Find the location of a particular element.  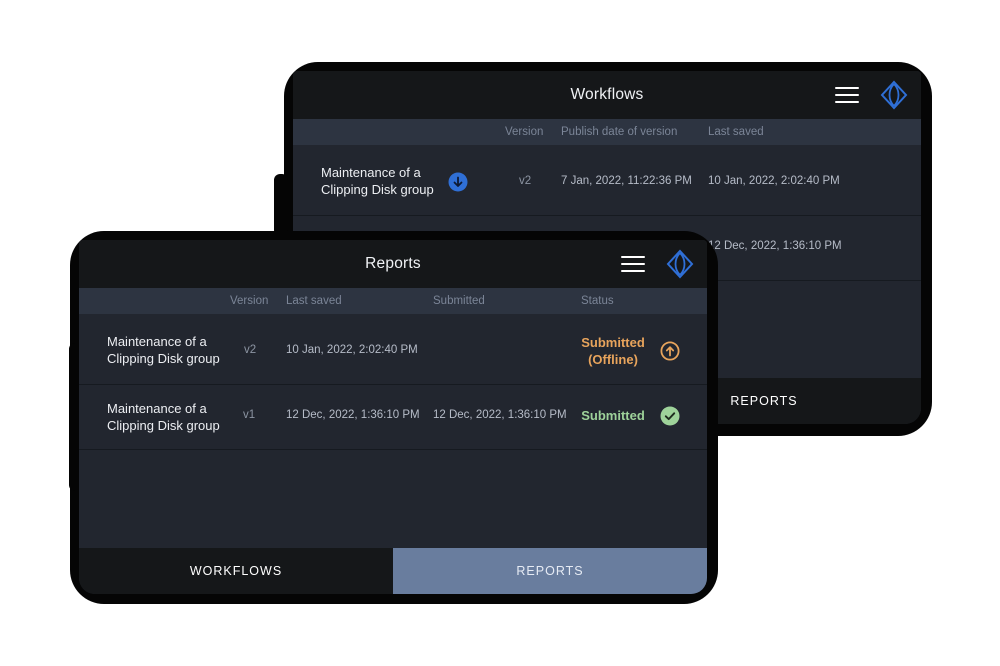

page-title: Reports is located at coordinates (393, 263).